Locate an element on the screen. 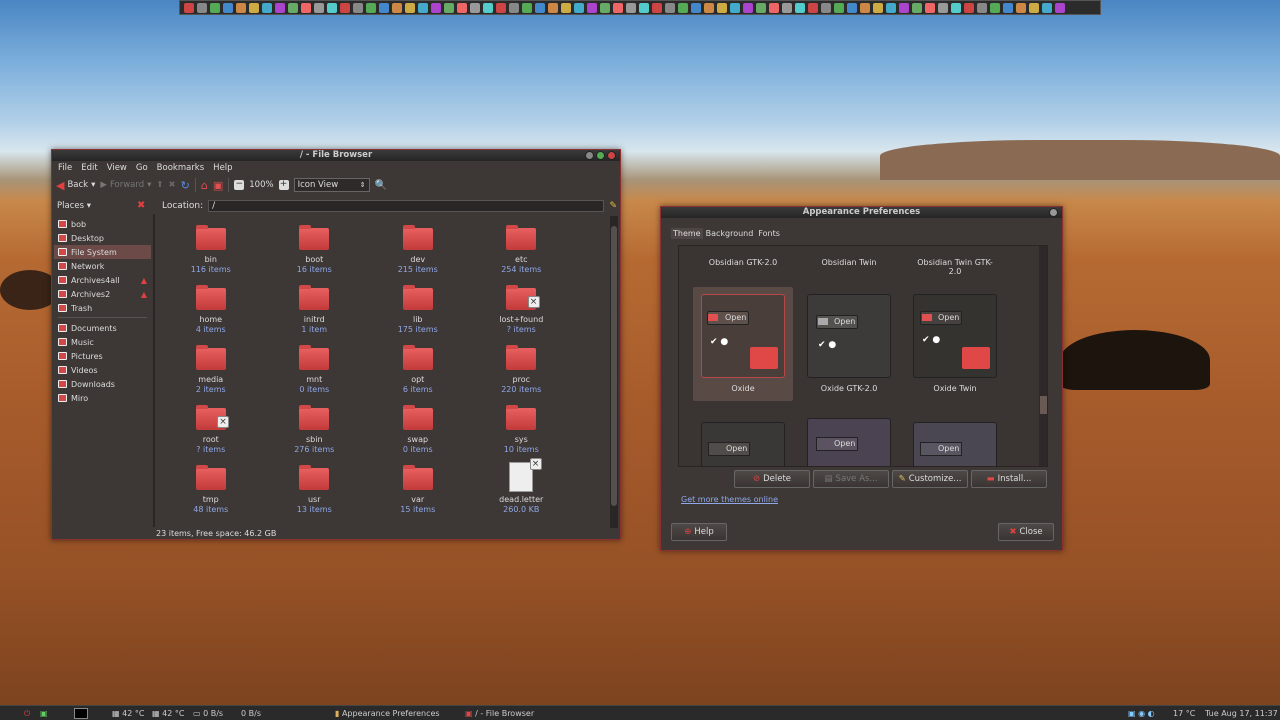 Image resolution: width=1280 pixels, height=720 pixels. sidebar-bookmark: Videos is located at coordinates (102, 370).